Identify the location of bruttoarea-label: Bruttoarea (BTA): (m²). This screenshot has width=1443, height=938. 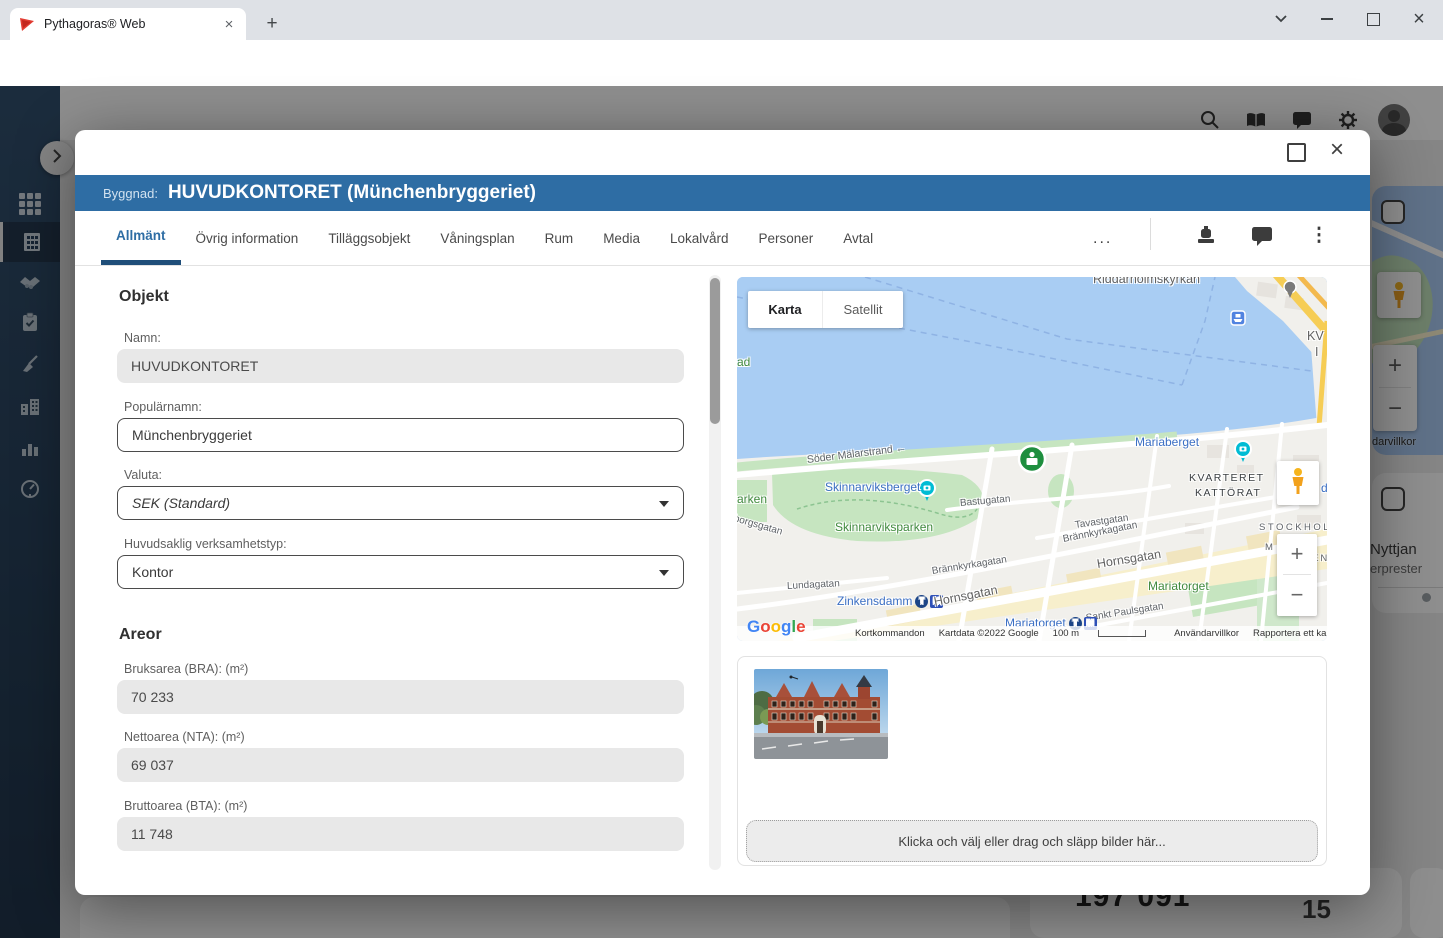
(186, 806).